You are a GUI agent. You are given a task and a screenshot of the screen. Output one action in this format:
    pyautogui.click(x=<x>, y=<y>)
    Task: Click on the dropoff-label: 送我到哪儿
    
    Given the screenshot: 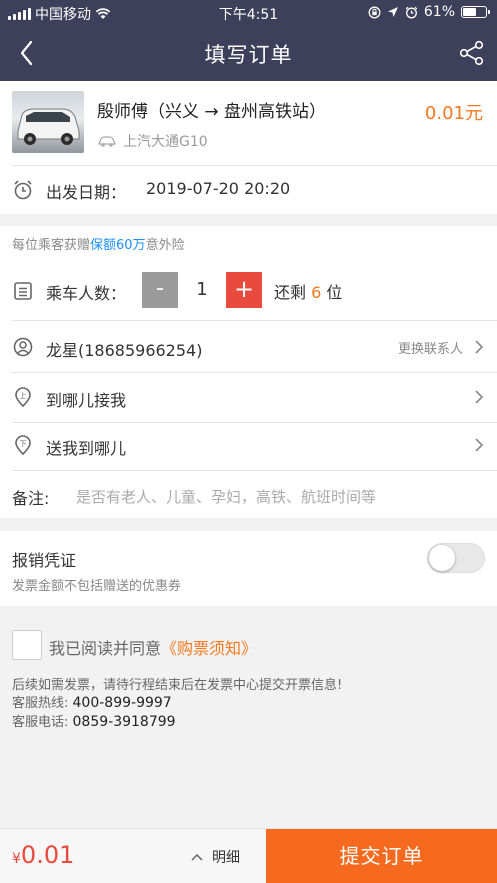 What is the action you would take?
    pyautogui.click(x=86, y=447)
    